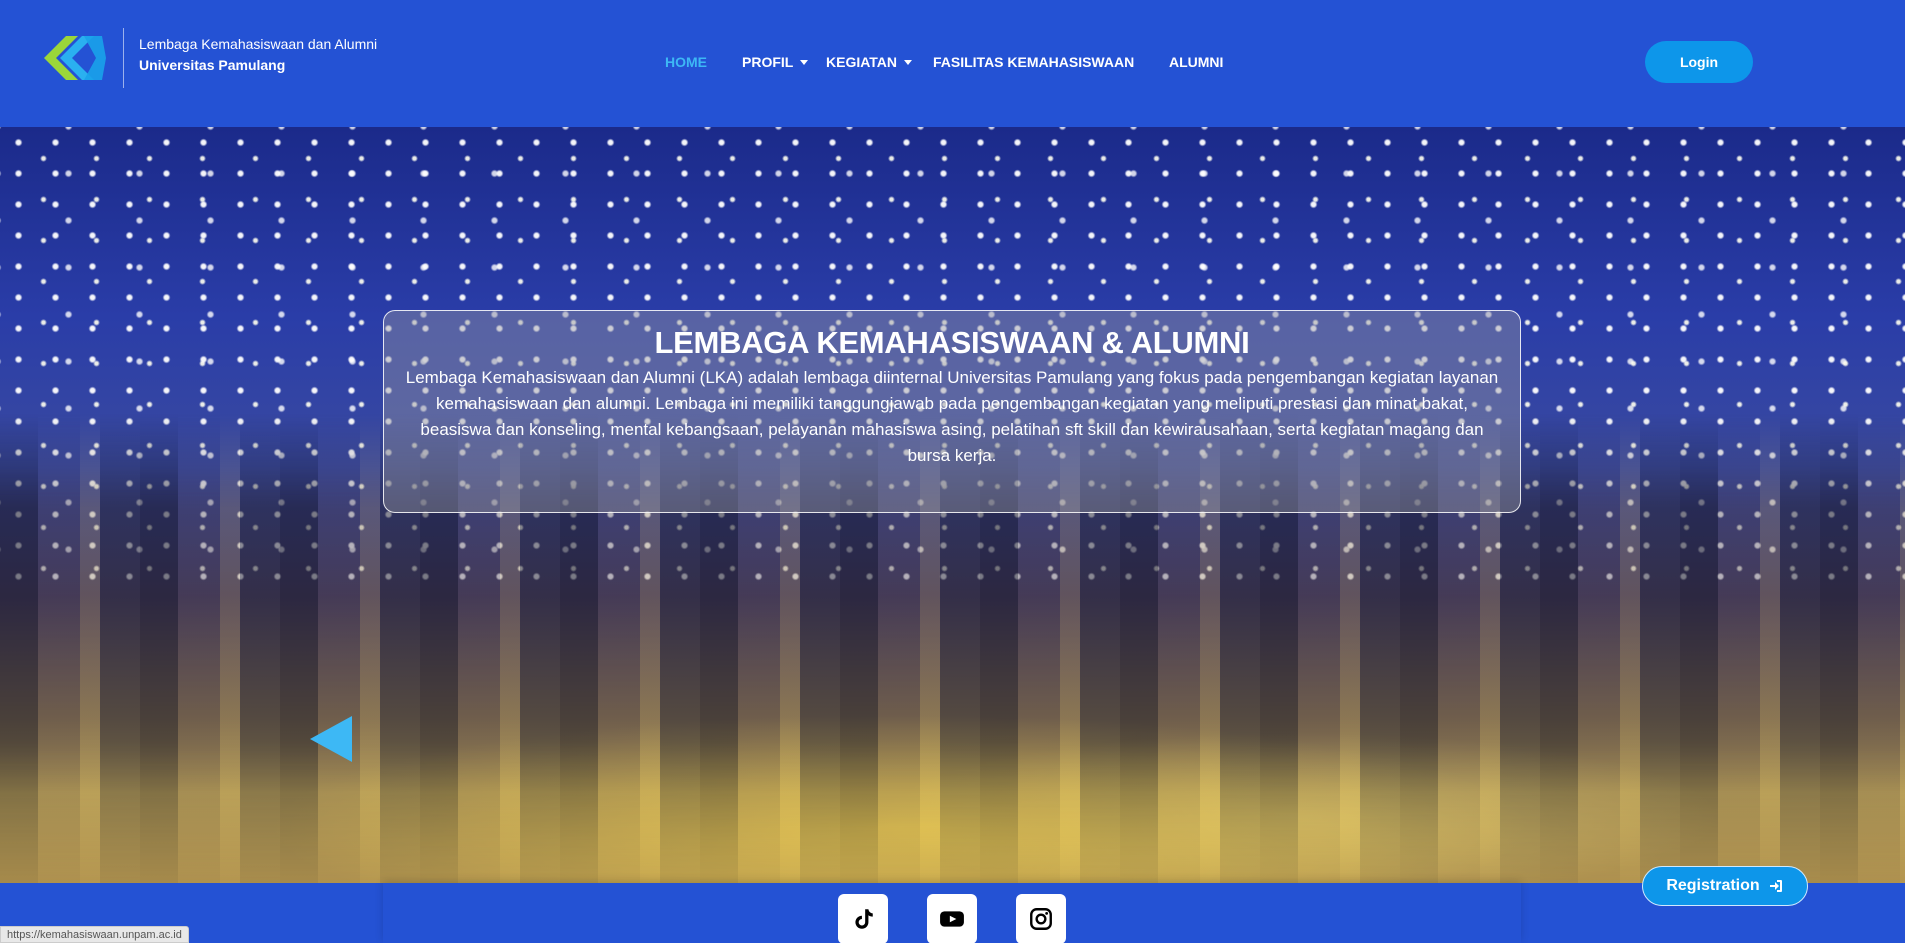 The image size is (1905, 943). Describe the element at coordinates (258, 44) in the screenshot. I see `brand-subtitle: Lembaga Kemahasiswaan dan Alumni` at that location.